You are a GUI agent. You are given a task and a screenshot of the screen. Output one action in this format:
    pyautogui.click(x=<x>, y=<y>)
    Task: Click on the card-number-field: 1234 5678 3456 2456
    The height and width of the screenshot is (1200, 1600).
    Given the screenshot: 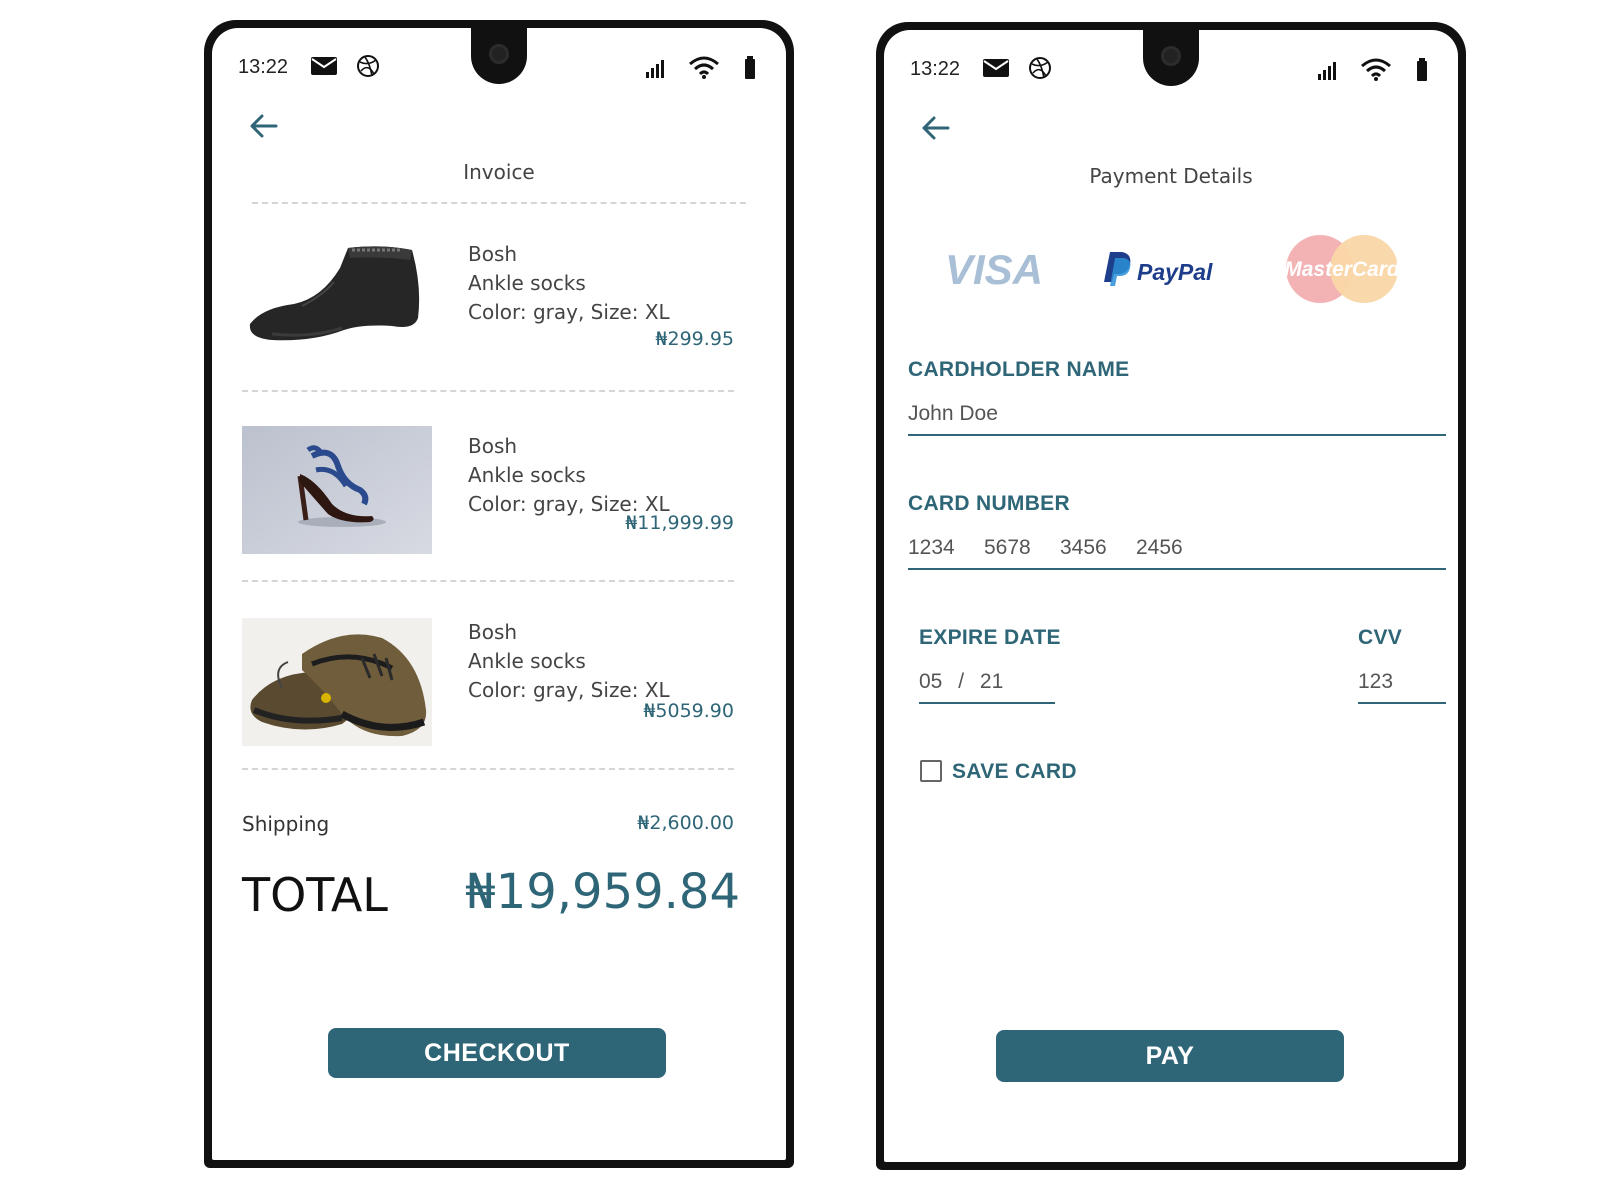 What is the action you would take?
    pyautogui.click(x=1177, y=553)
    